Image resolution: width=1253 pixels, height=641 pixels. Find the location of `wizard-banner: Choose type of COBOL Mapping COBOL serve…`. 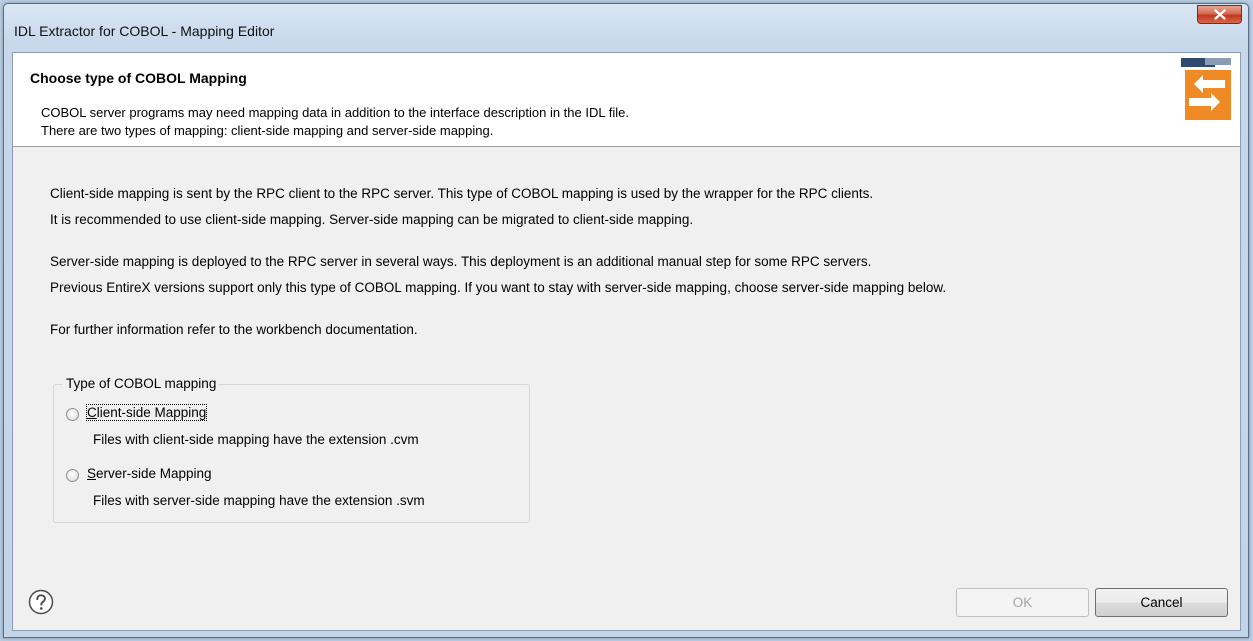

wizard-banner: Choose type of COBOL Mapping COBOL serve… is located at coordinates (626, 100).